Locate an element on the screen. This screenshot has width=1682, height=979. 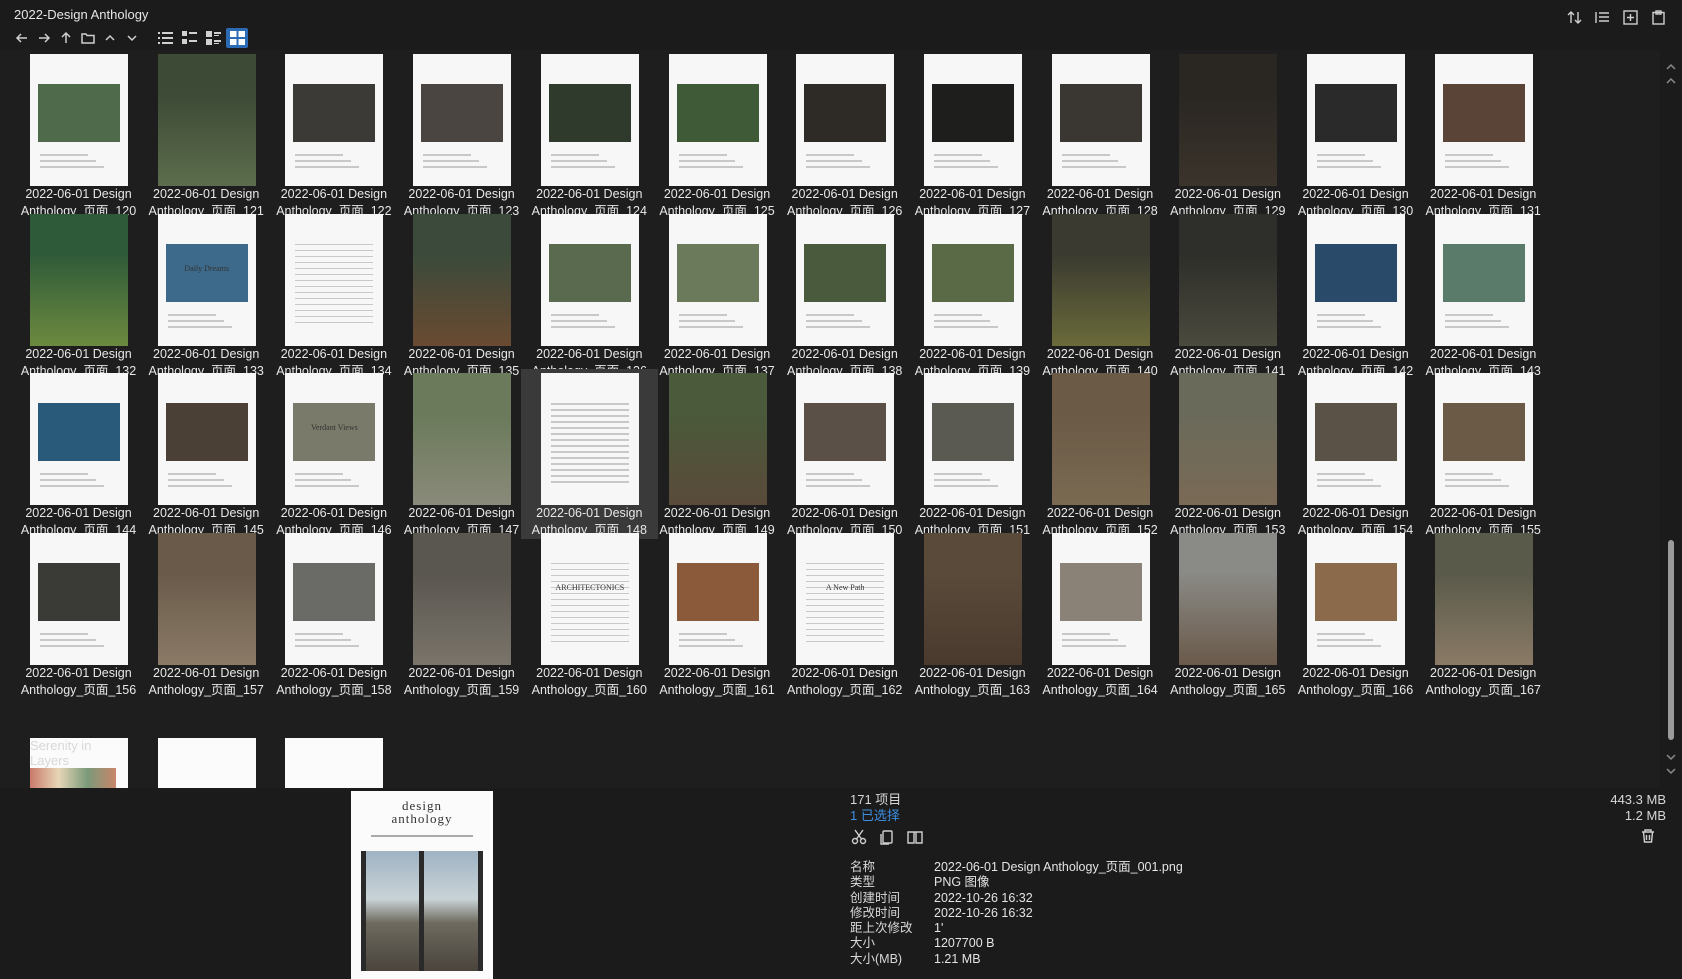
thumbnail-tile: 2022-06-01 Design Anthology_页面_154 is located at coordinates (1355, 454).